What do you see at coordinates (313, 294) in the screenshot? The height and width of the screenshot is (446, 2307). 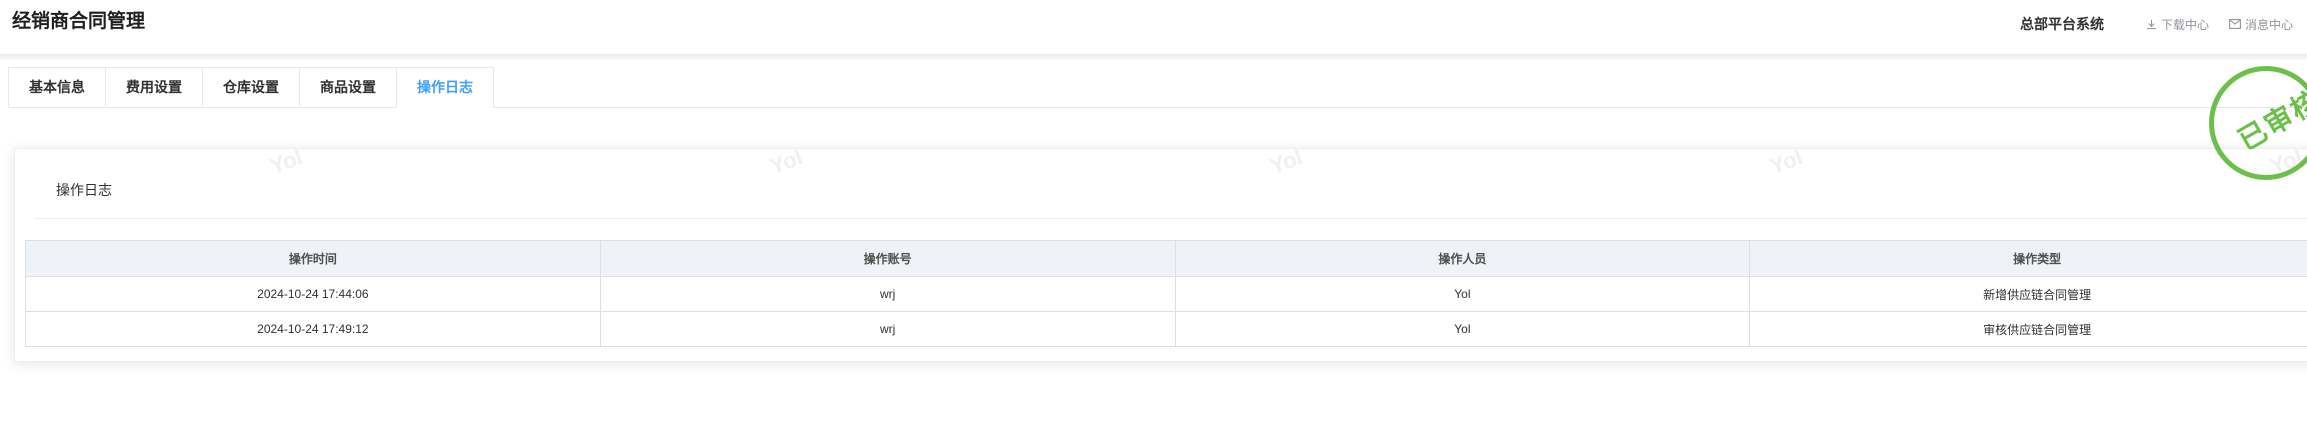 I see `cell-time: 2024-10-24 17:44:06` at bounding box center [313, 294].